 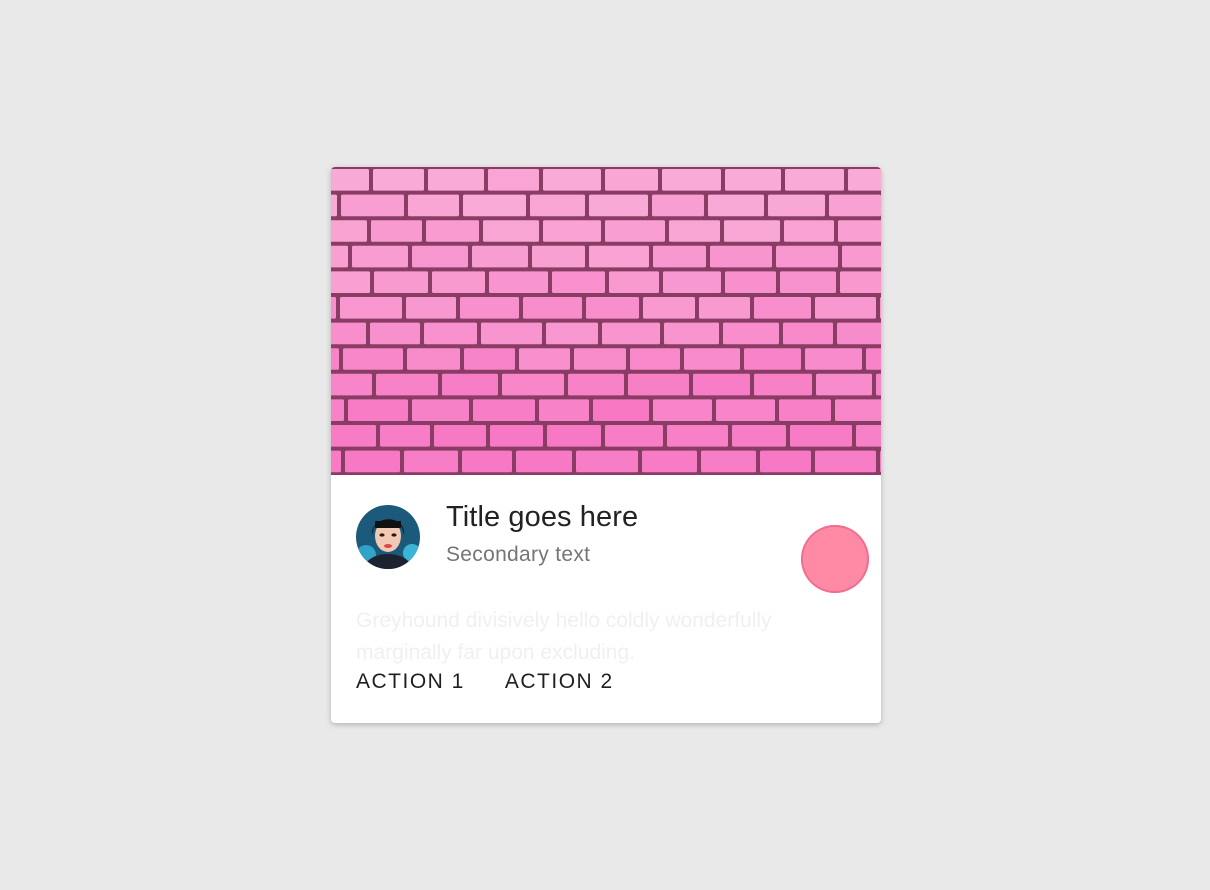 What do you see at coordinates (518, 554) in the screenshot?
I see `card-subtitle: Secondary text` at bounding box center [518, 554].